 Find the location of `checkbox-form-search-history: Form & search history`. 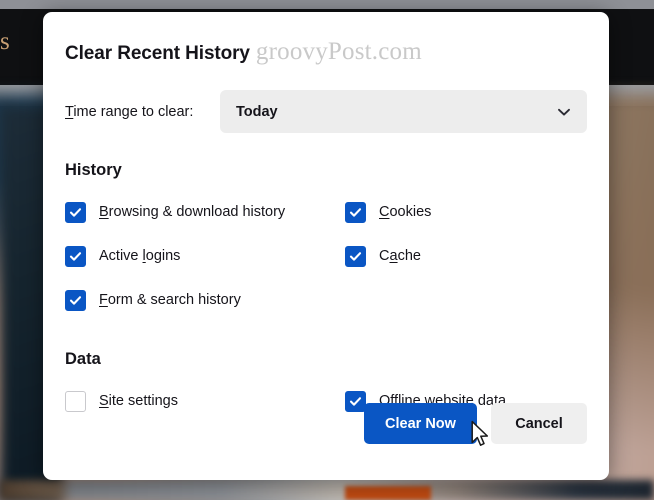

checkbox-form-search-history: Form & search history is located at coordinates (205, 300).